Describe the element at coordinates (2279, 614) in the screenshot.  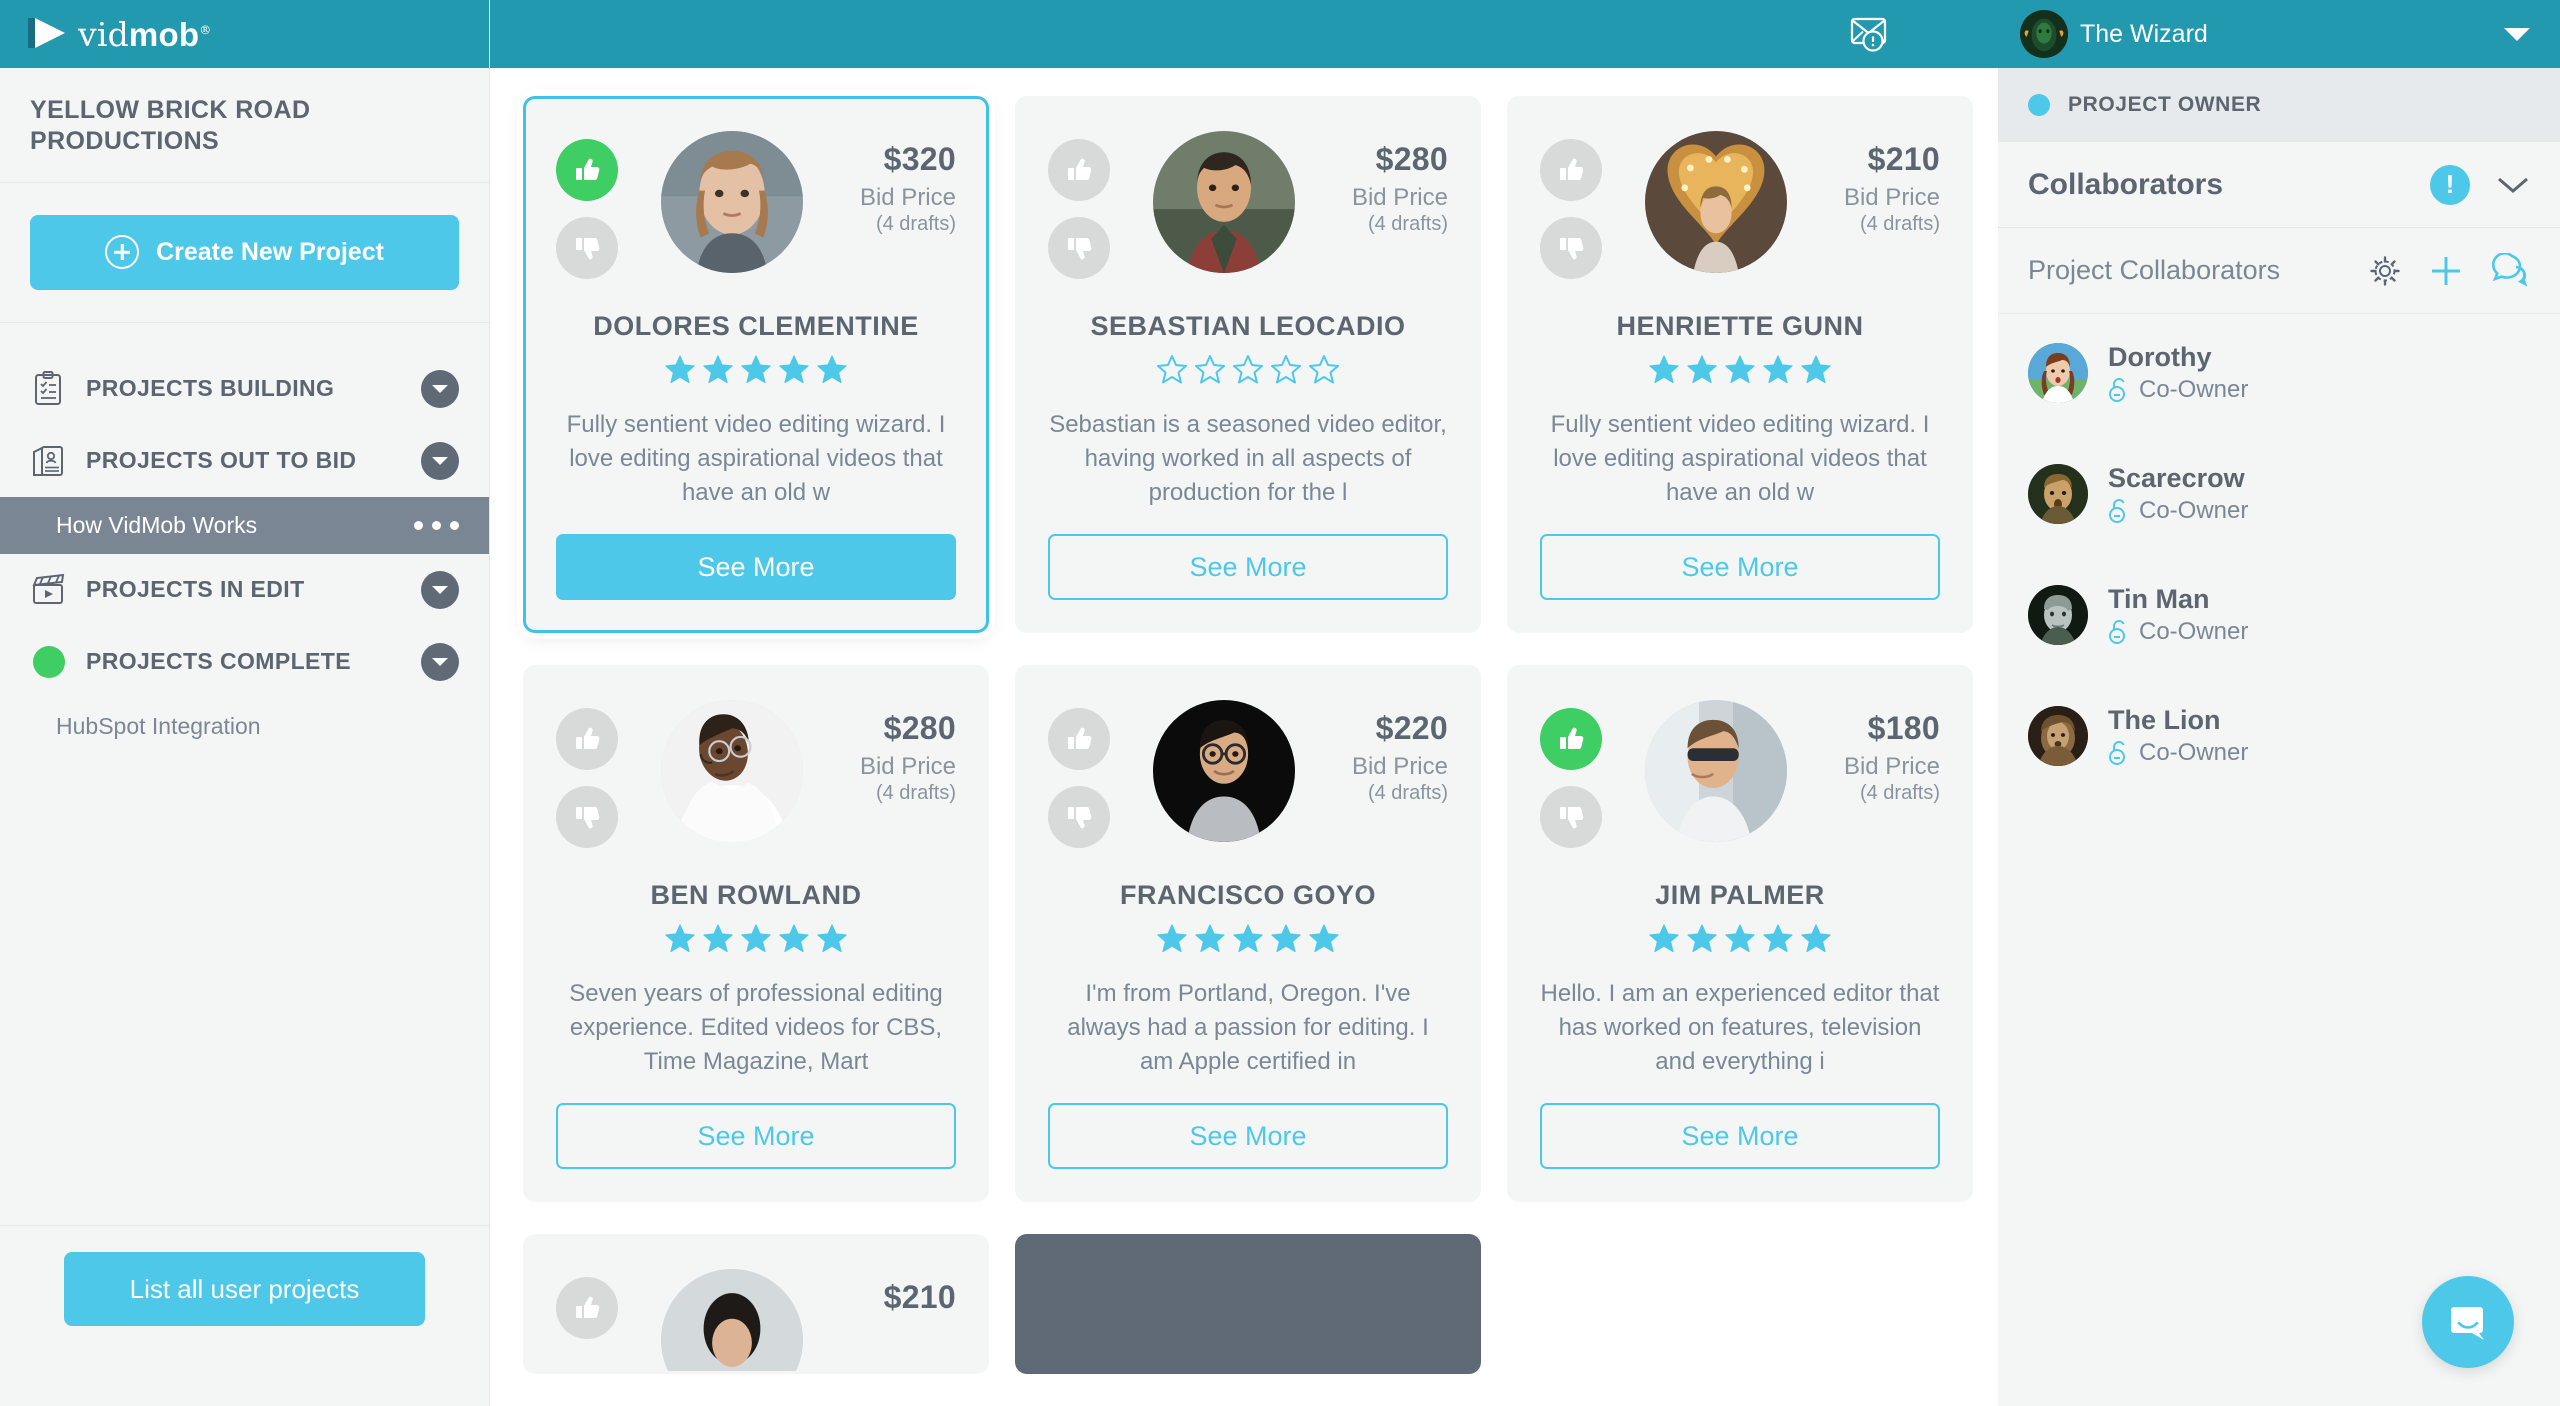
I see `list-item: Tin Man Co-Owner` at that location.